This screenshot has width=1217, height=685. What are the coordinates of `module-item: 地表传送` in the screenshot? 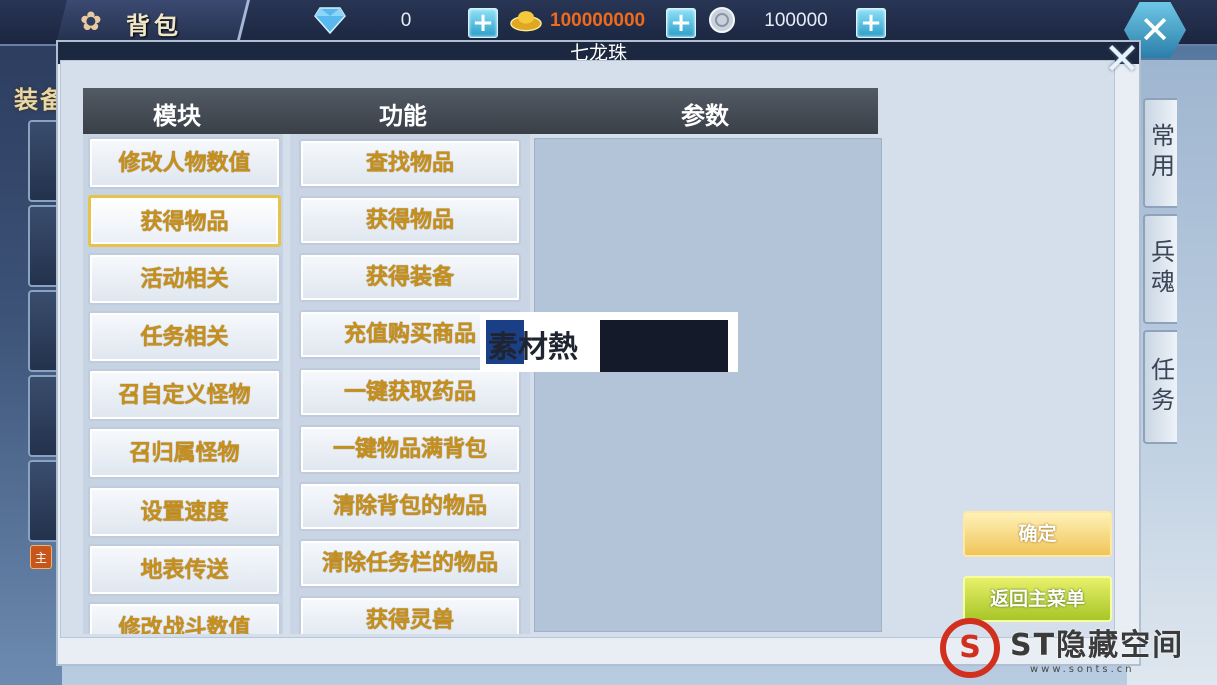 It's located at (184, 570).